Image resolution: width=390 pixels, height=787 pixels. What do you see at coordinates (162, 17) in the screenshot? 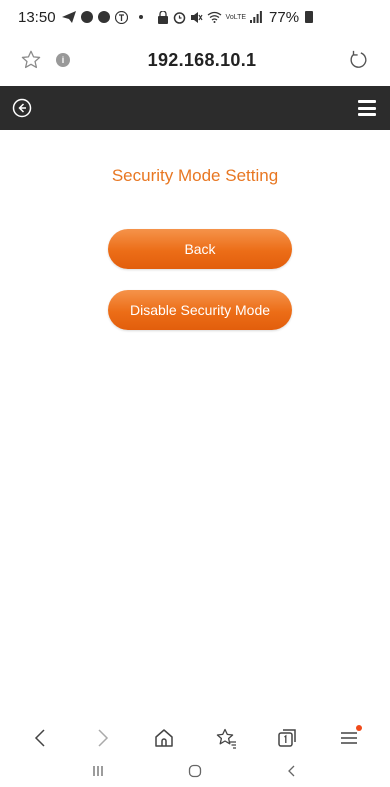
I see `lock-icon` at bounding box center [162, 17].